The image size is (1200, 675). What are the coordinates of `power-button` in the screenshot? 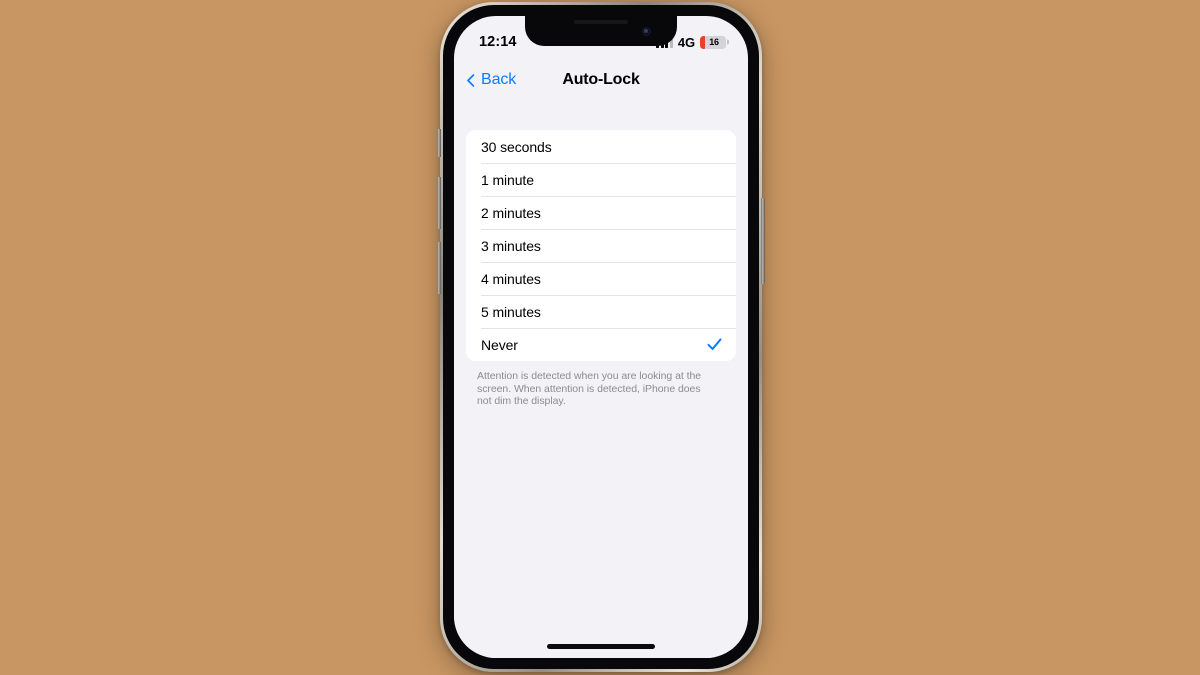 It's located at (763, 241).